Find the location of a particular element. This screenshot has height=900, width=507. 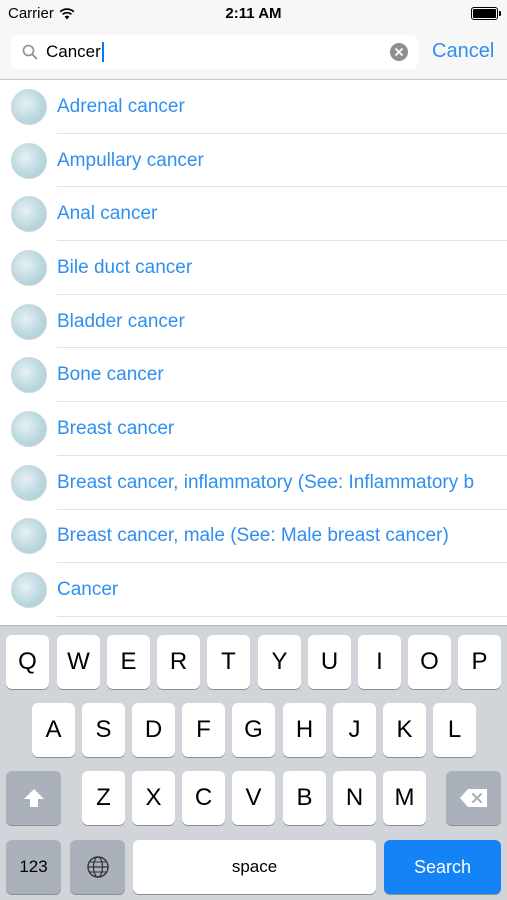

list-item-label: Breast cancer is located at coordinates (116, 428).